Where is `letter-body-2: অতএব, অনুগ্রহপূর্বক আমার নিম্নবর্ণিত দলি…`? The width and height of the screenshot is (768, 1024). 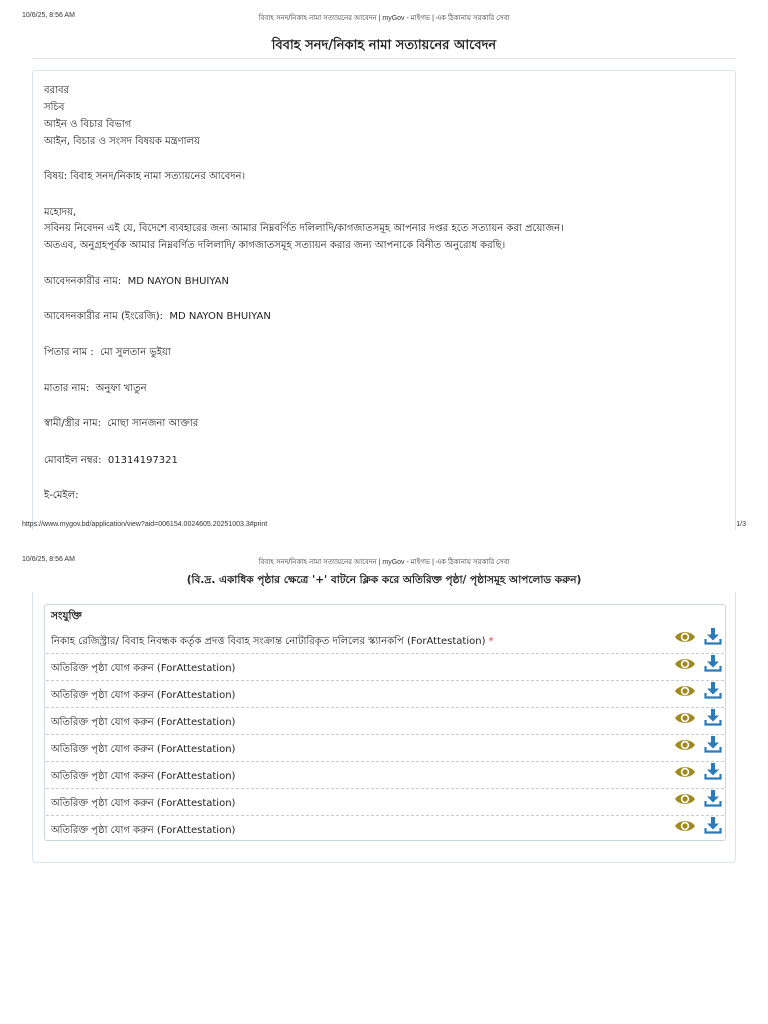
letter-body-2: অতএব, অনুগ্রহপূর্বক আমার নিম্নবর্ণিত দলি… is located at coordinates (275, 245).